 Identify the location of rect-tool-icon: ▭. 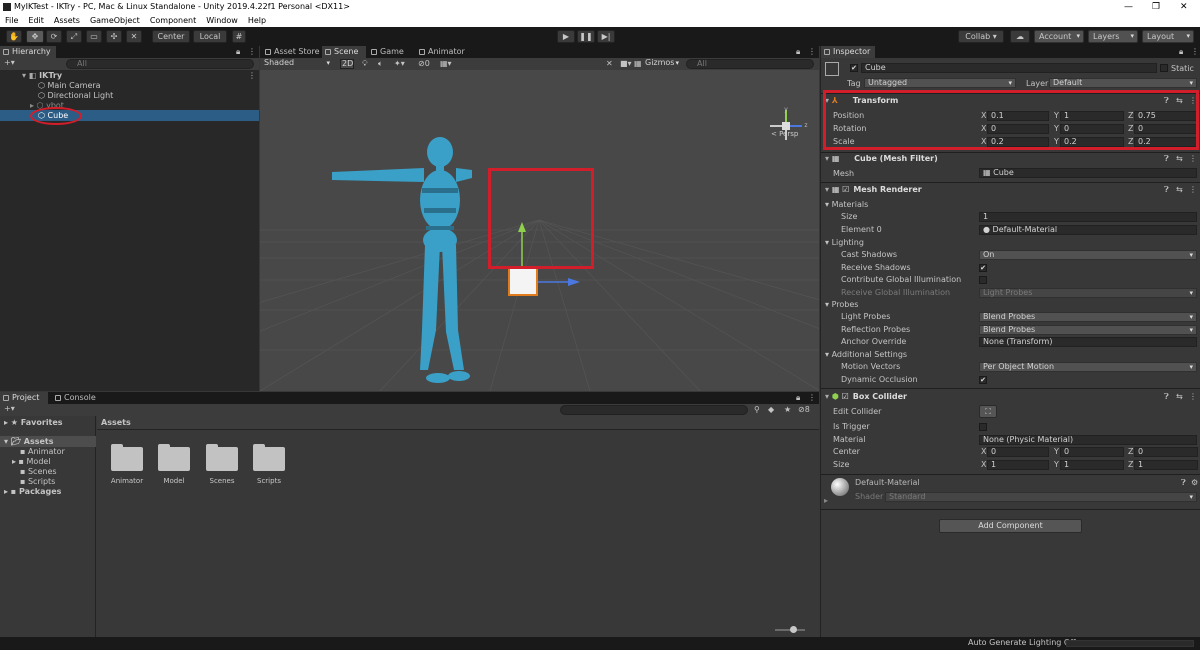
(94, 36).